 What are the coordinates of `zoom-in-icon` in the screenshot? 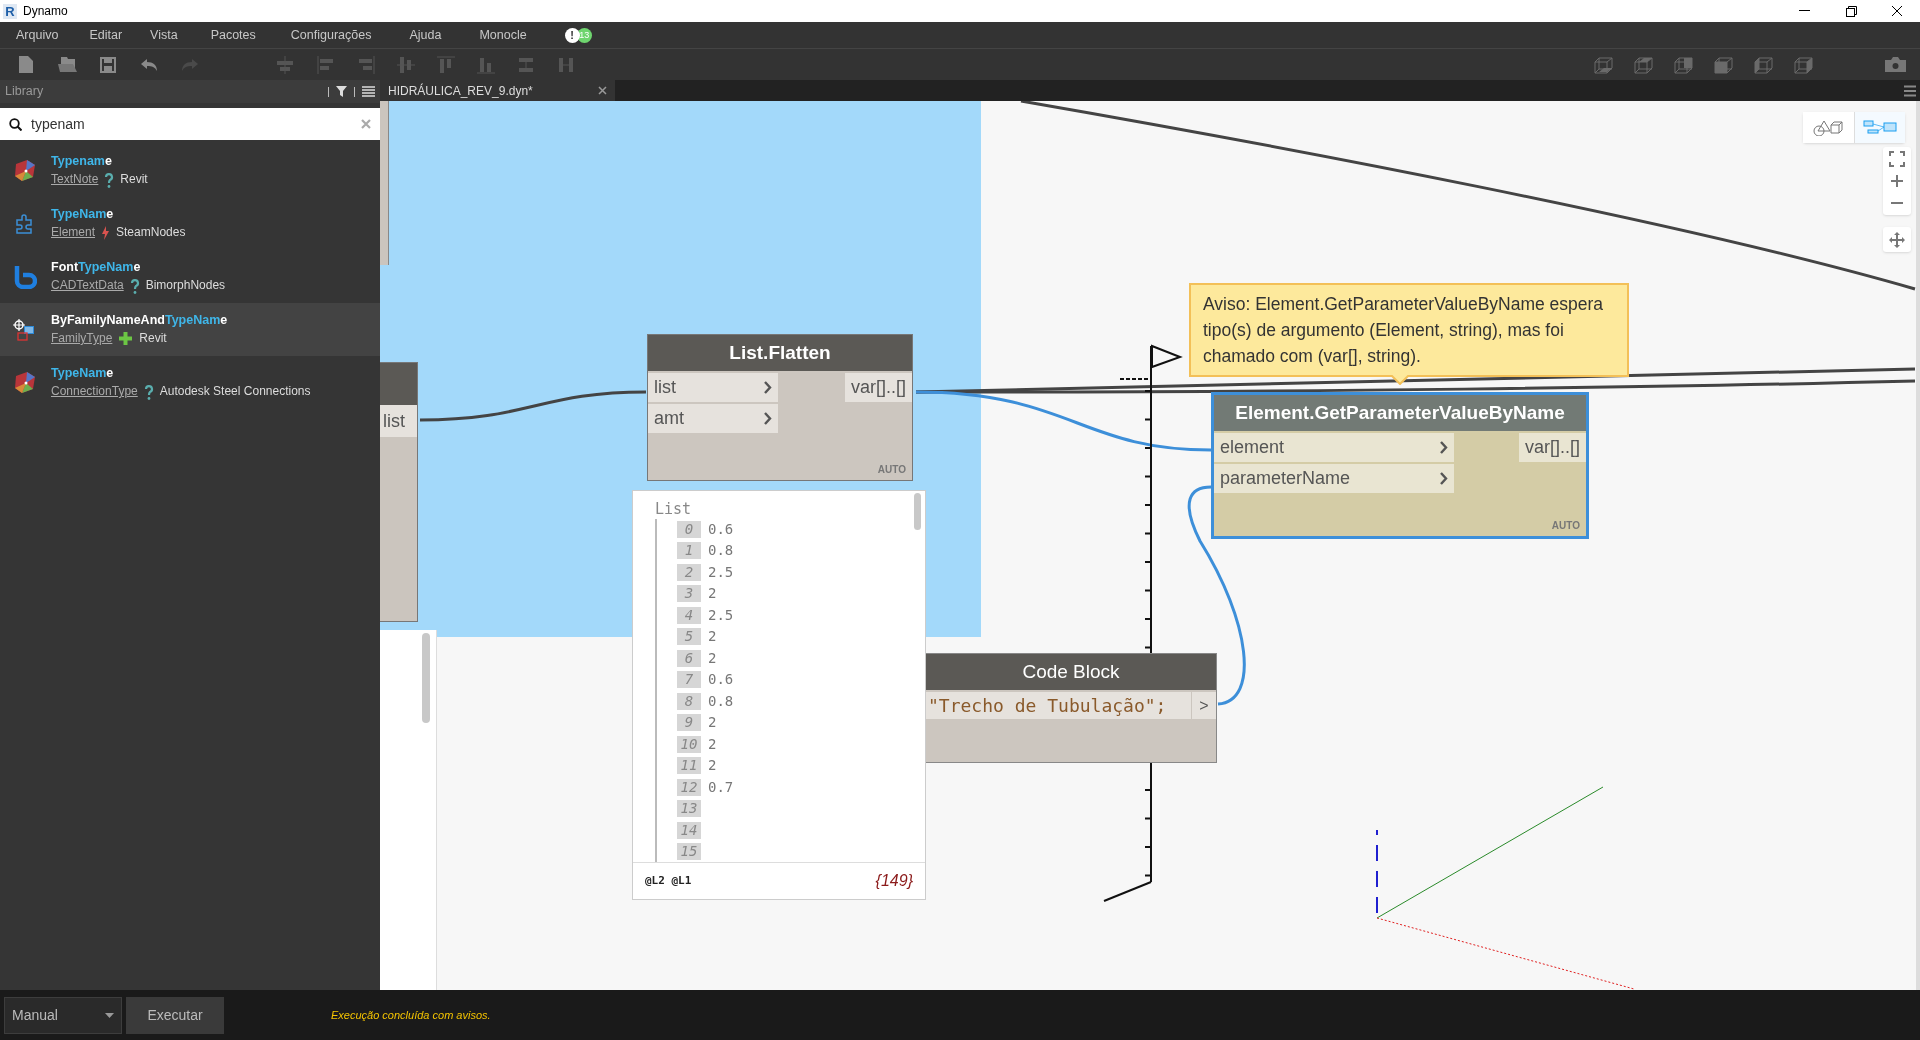 It's located at (1897, 181).